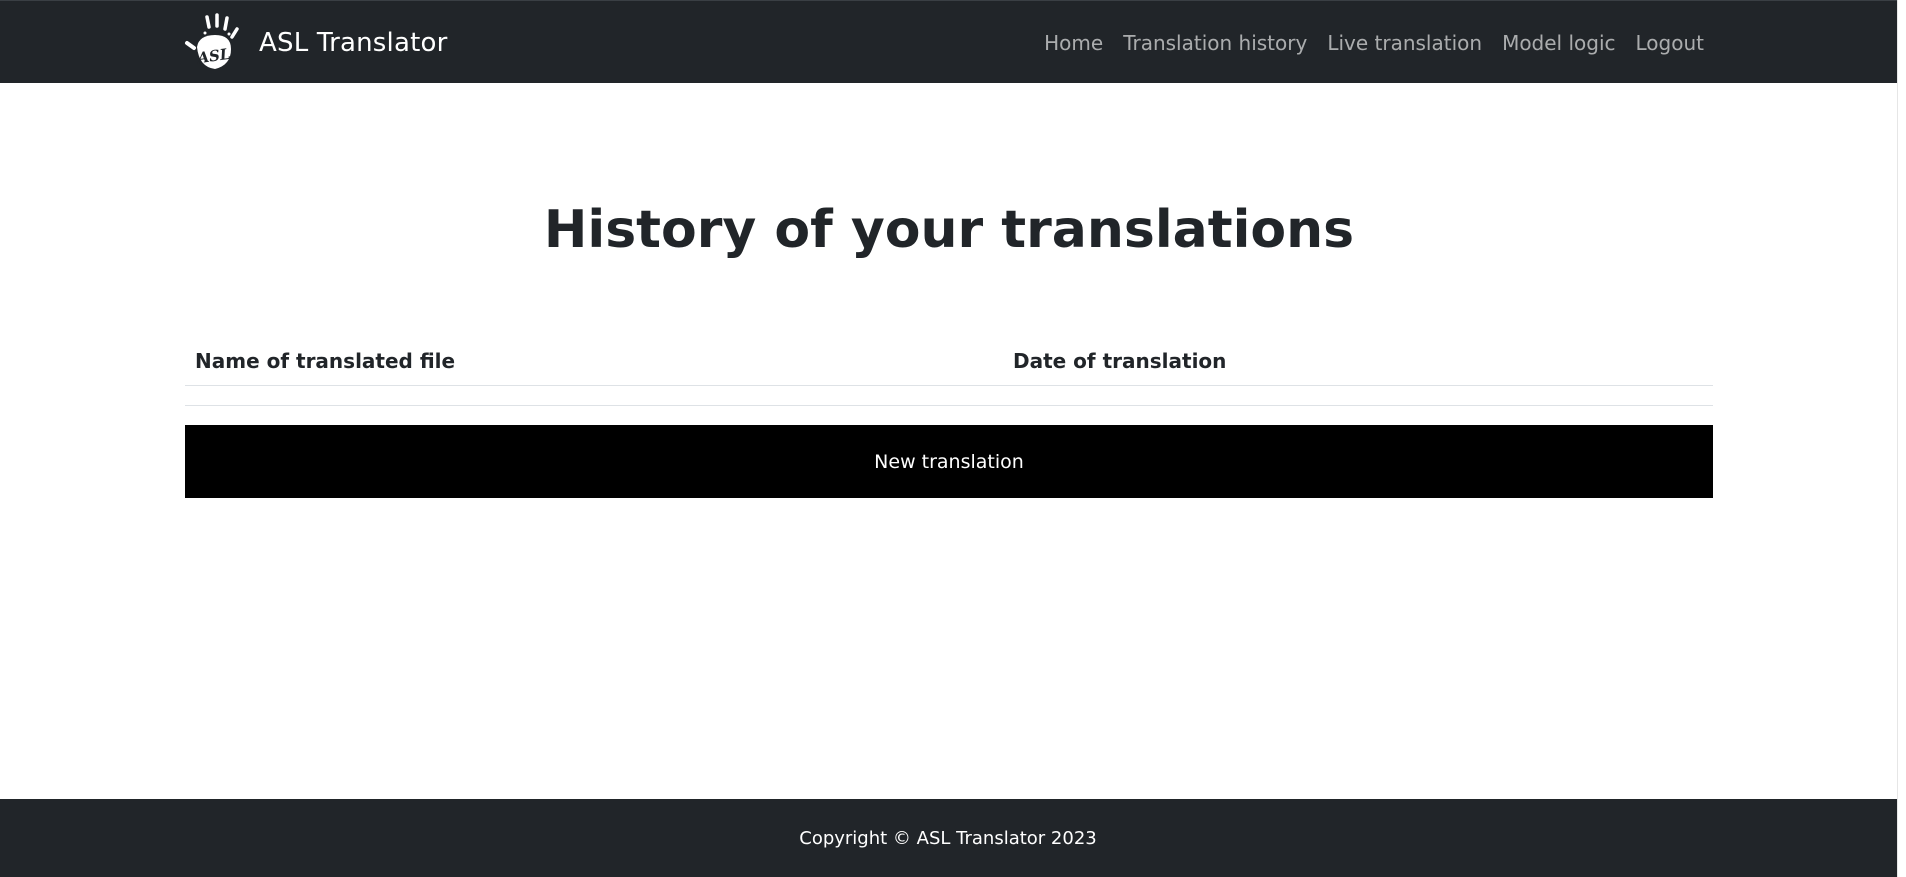 The height and width of the screenshot is (877, 1906). Describe the element at coordinates (1558, 43) in the screenshot. I see `nav-link-model-logic: Model logic` at that location.